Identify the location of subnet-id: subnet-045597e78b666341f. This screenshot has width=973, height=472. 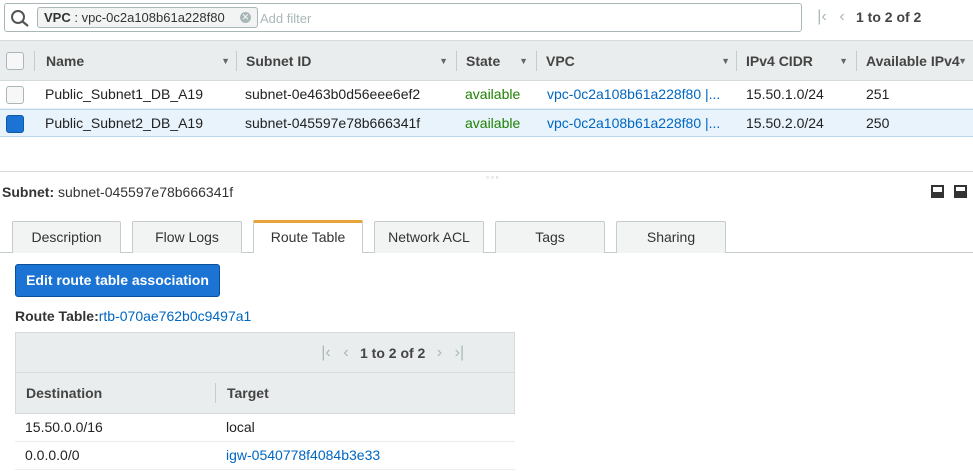
(333, 123).